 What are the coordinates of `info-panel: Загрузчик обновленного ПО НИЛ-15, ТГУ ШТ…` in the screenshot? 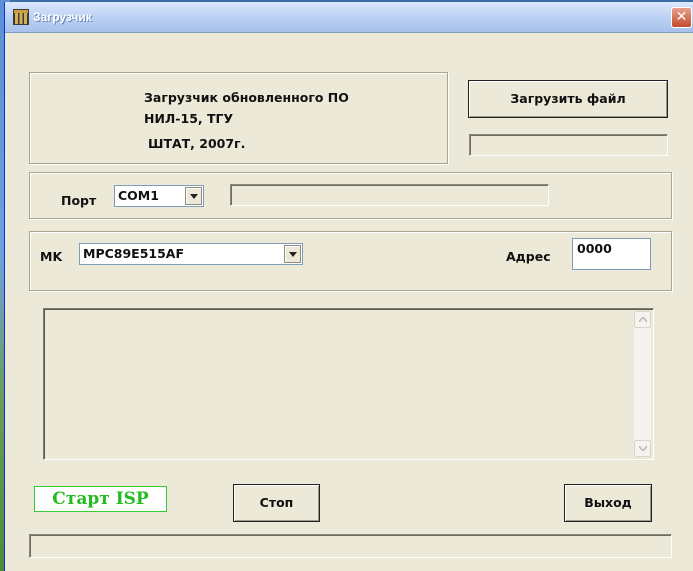 It's located at (238, 118).